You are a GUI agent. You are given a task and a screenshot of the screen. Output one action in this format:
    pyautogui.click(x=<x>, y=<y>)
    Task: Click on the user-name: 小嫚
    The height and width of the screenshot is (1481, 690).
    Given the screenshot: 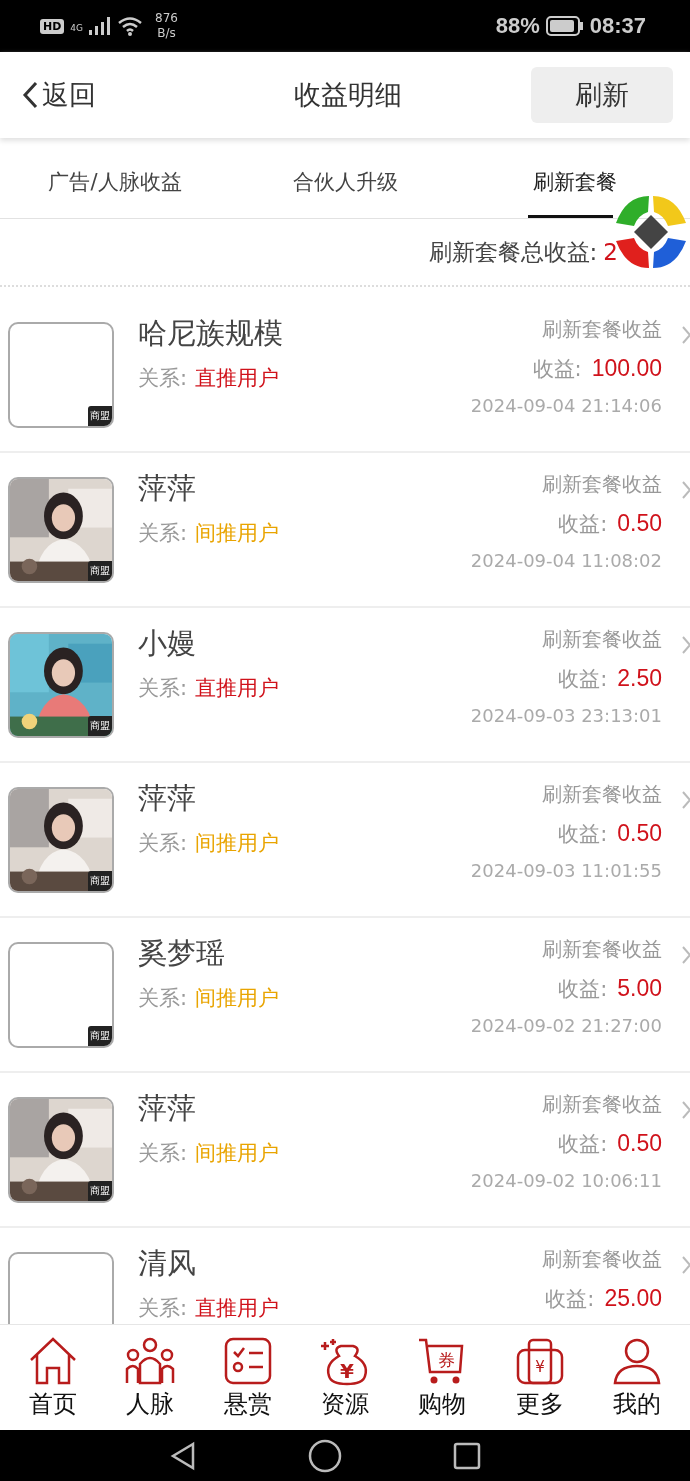 What is the action you would take?
    pyautogui.click(x=167, y=643)
    